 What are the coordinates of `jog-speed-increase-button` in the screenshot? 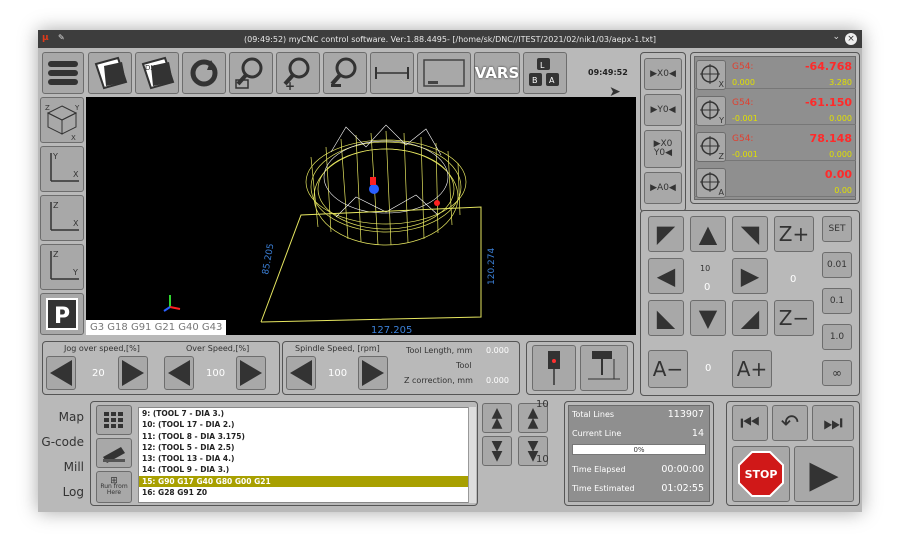 It's located at (133, 373).